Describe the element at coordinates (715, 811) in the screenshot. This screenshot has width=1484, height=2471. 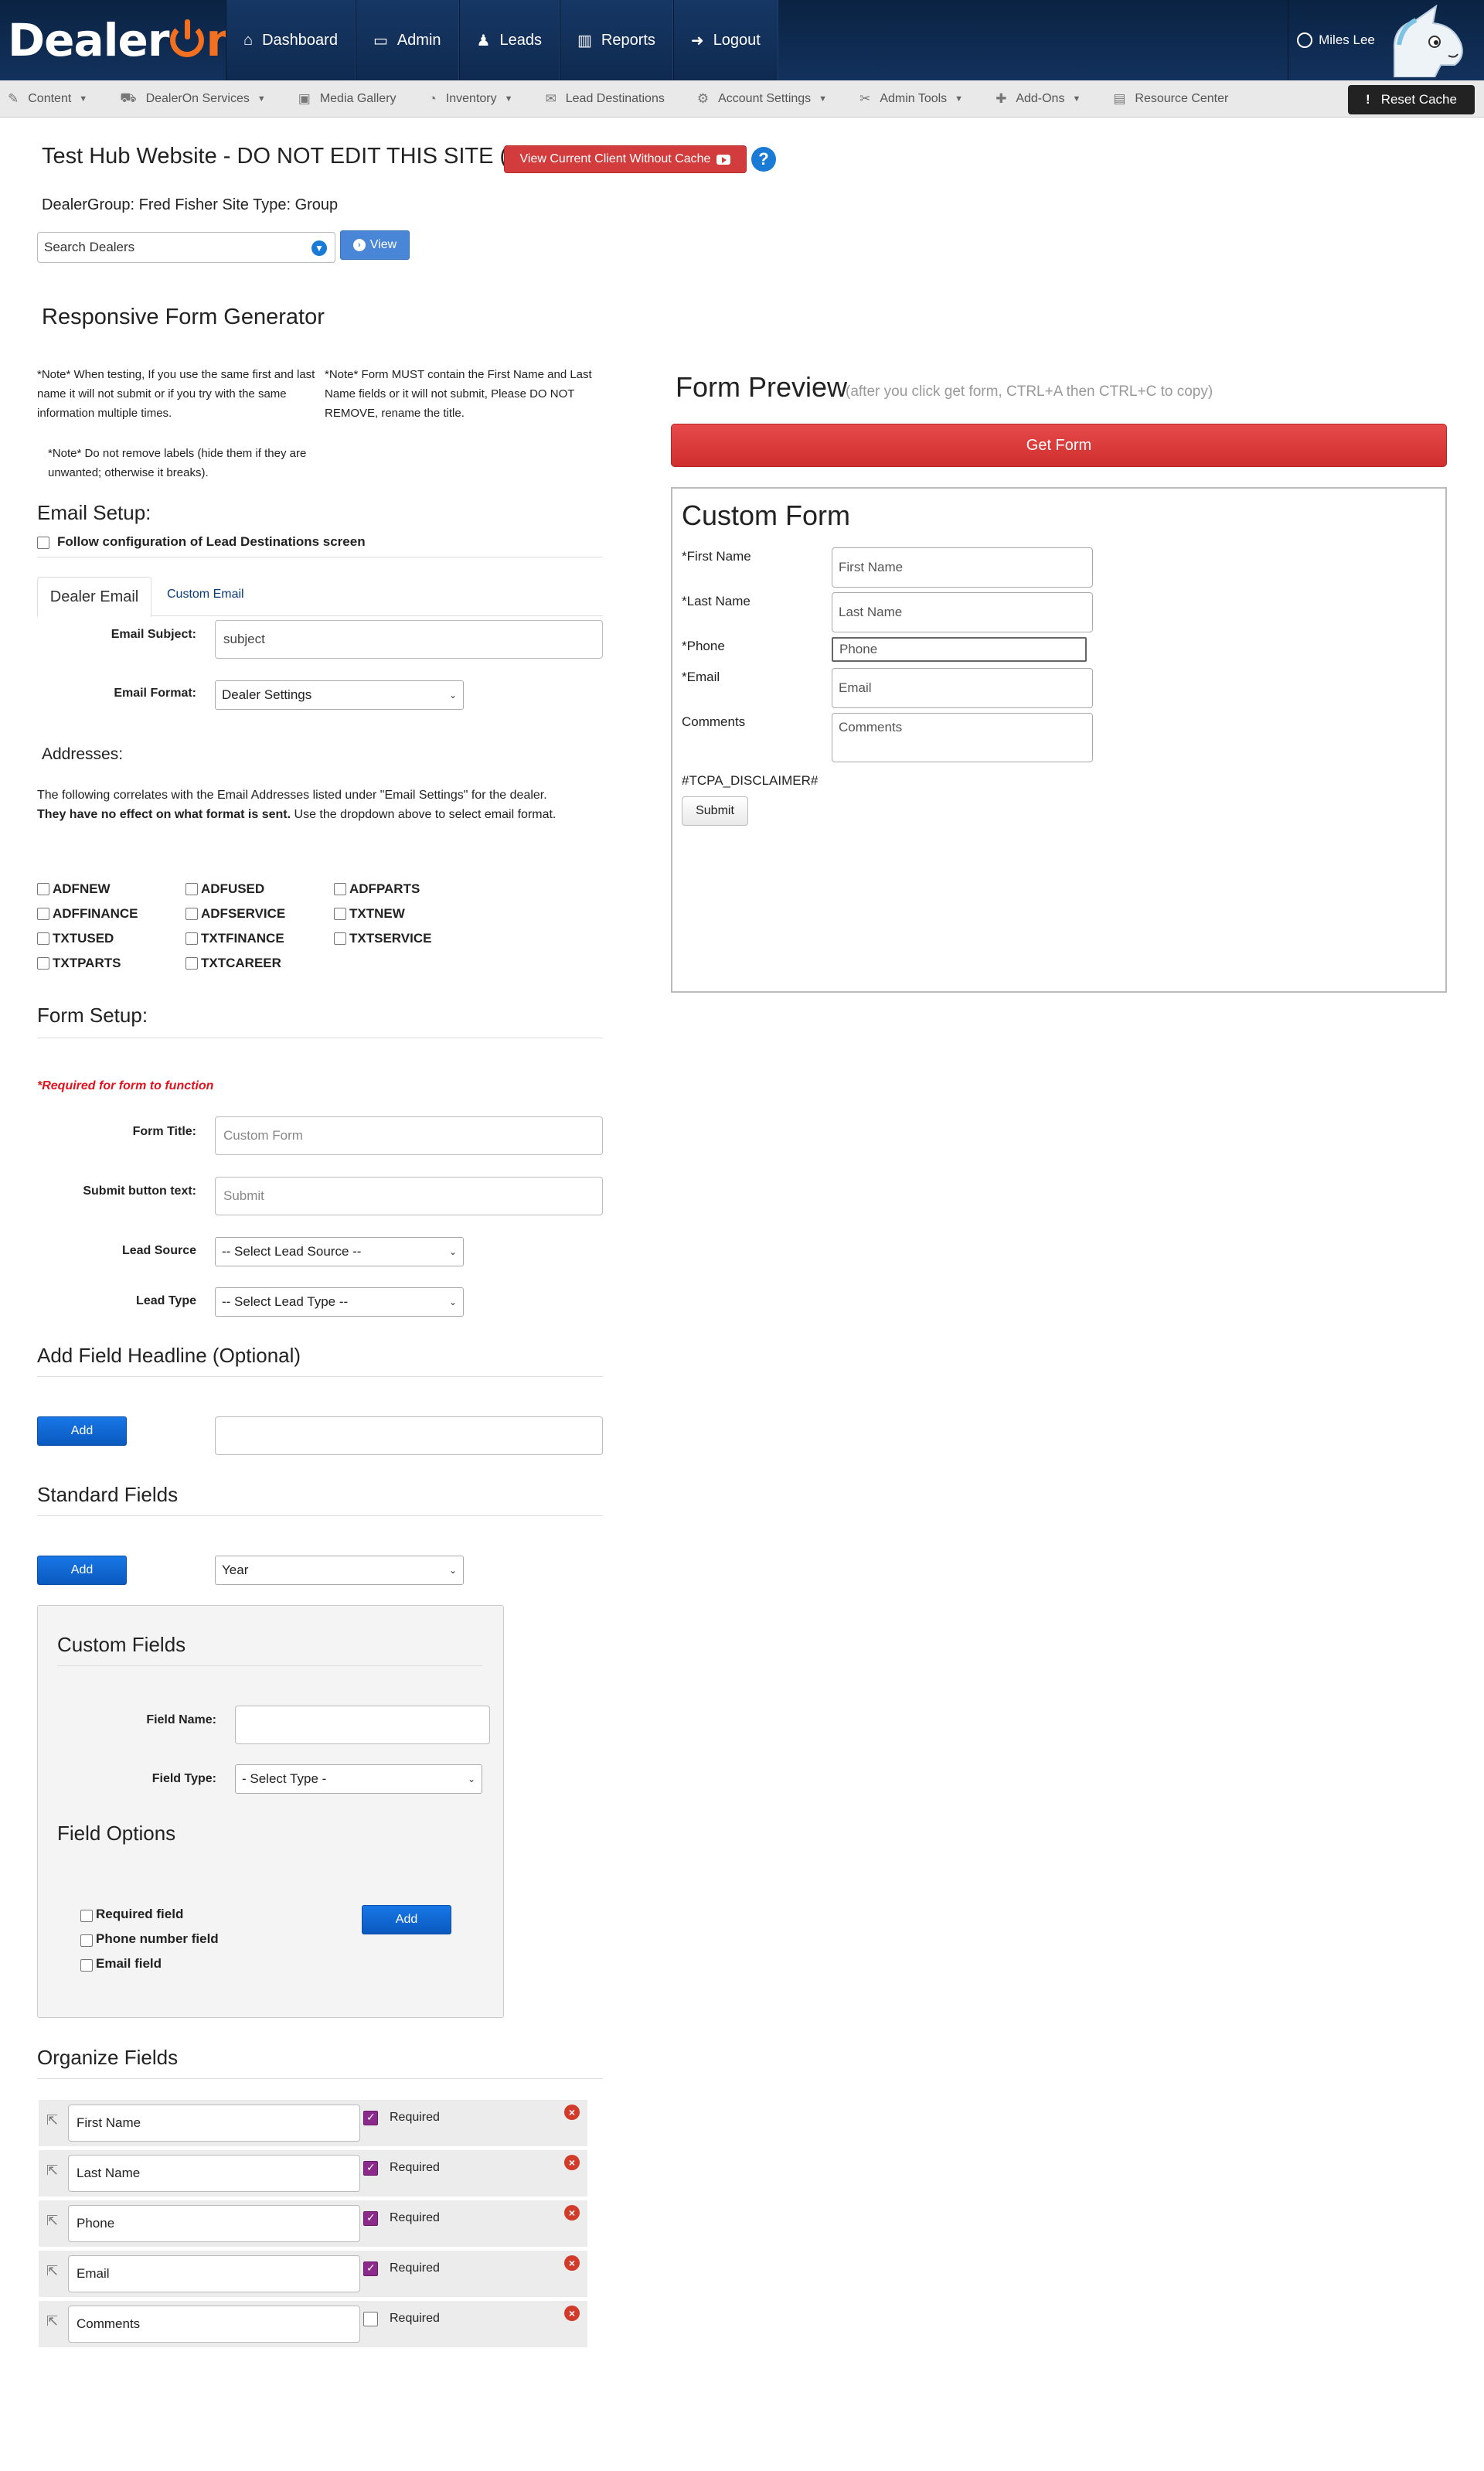
I see `preview-submit-button: Submit` at that location.